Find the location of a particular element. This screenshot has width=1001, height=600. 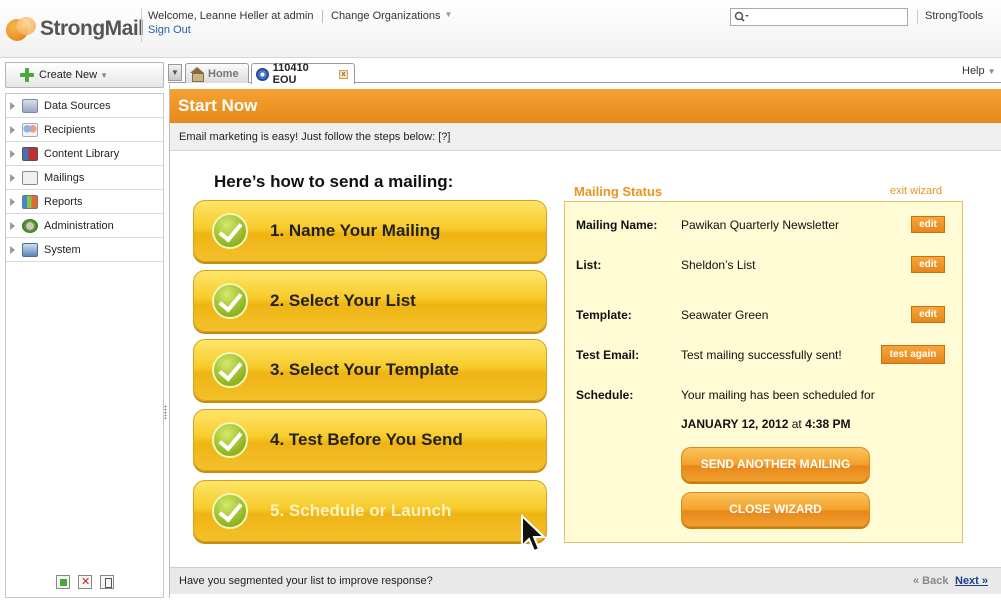

close-tab-icon: x is located at coordinates (343, 74).